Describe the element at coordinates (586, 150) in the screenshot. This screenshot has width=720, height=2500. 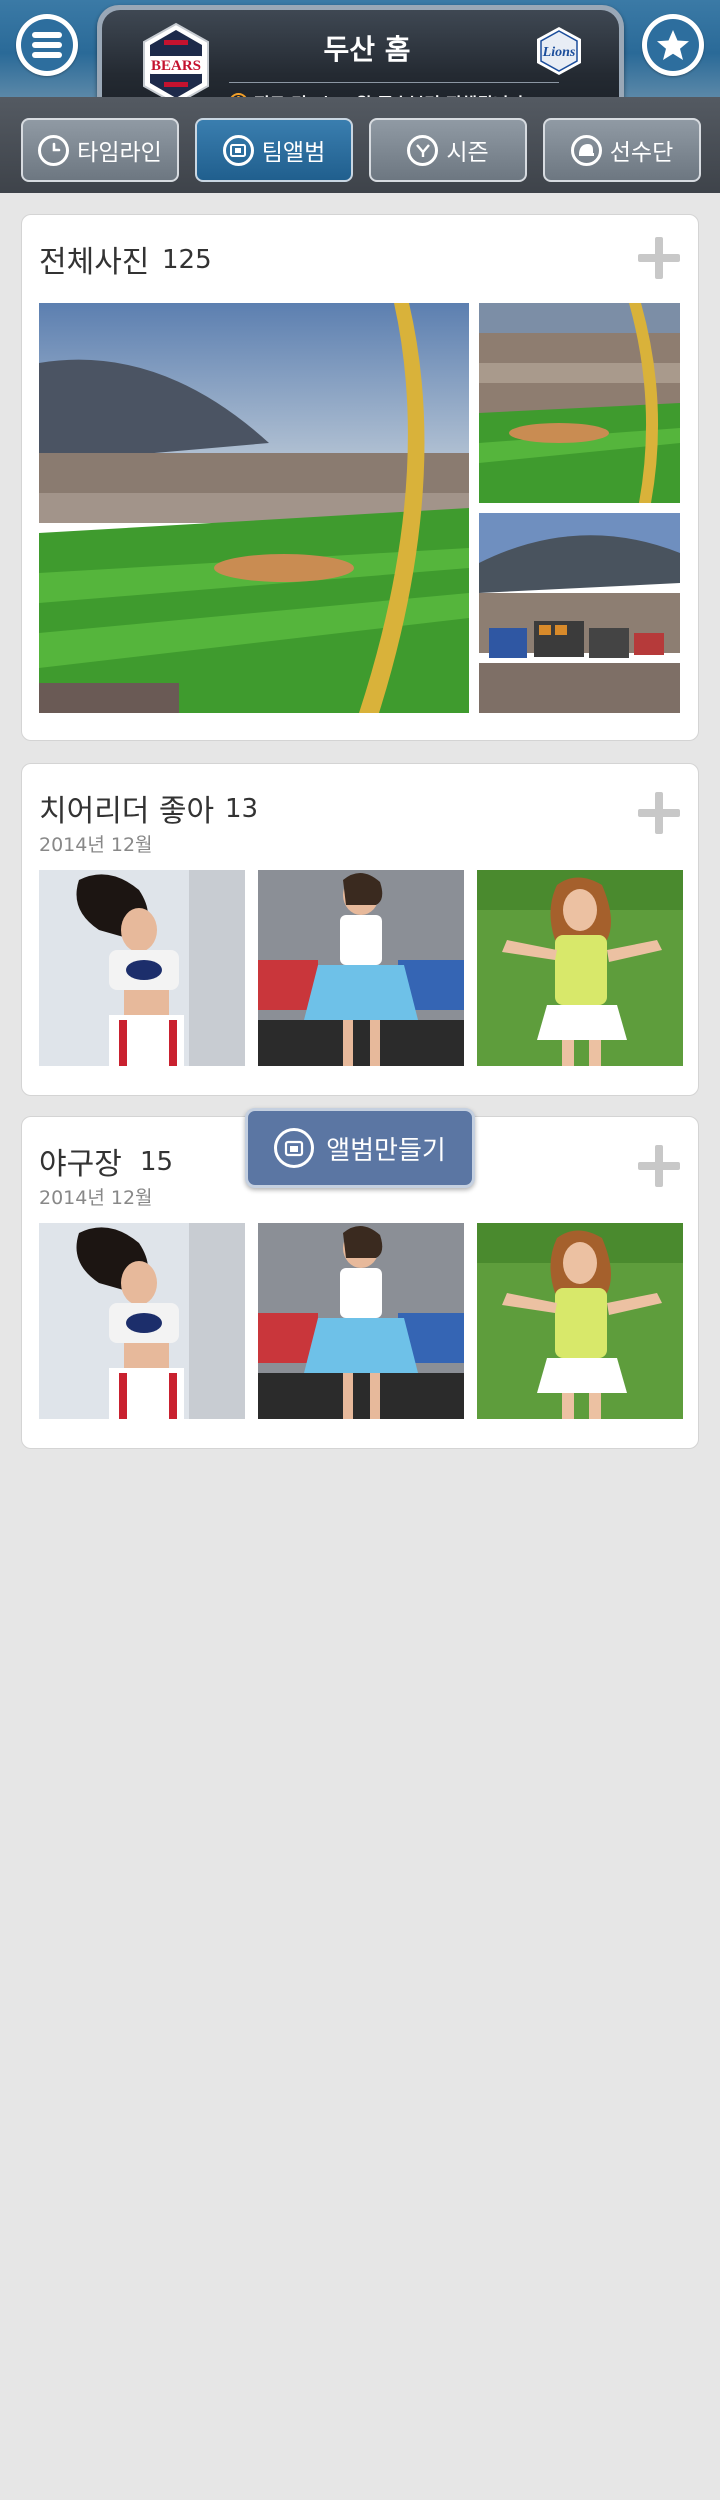
I see `player-icon` at that location.